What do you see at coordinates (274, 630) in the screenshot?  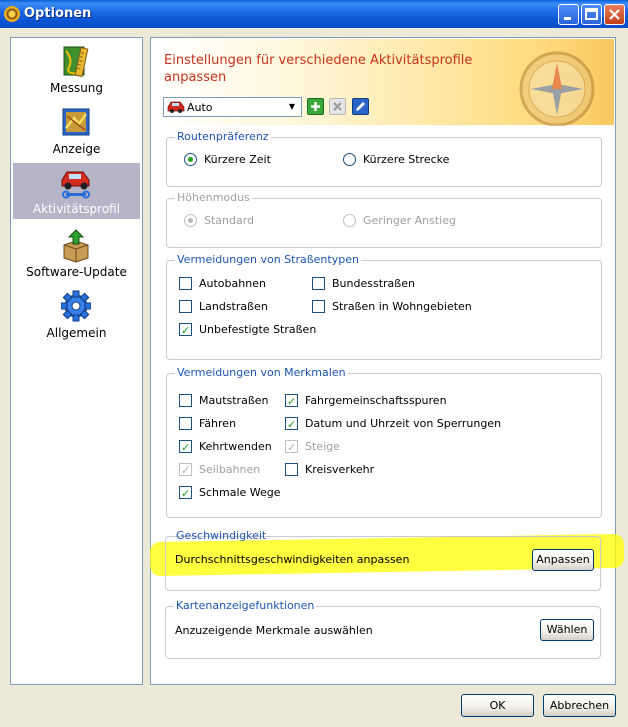 I see `map-features-description: Anzuzeigende Merkmale auswählen` at bounding box center [274, 630].